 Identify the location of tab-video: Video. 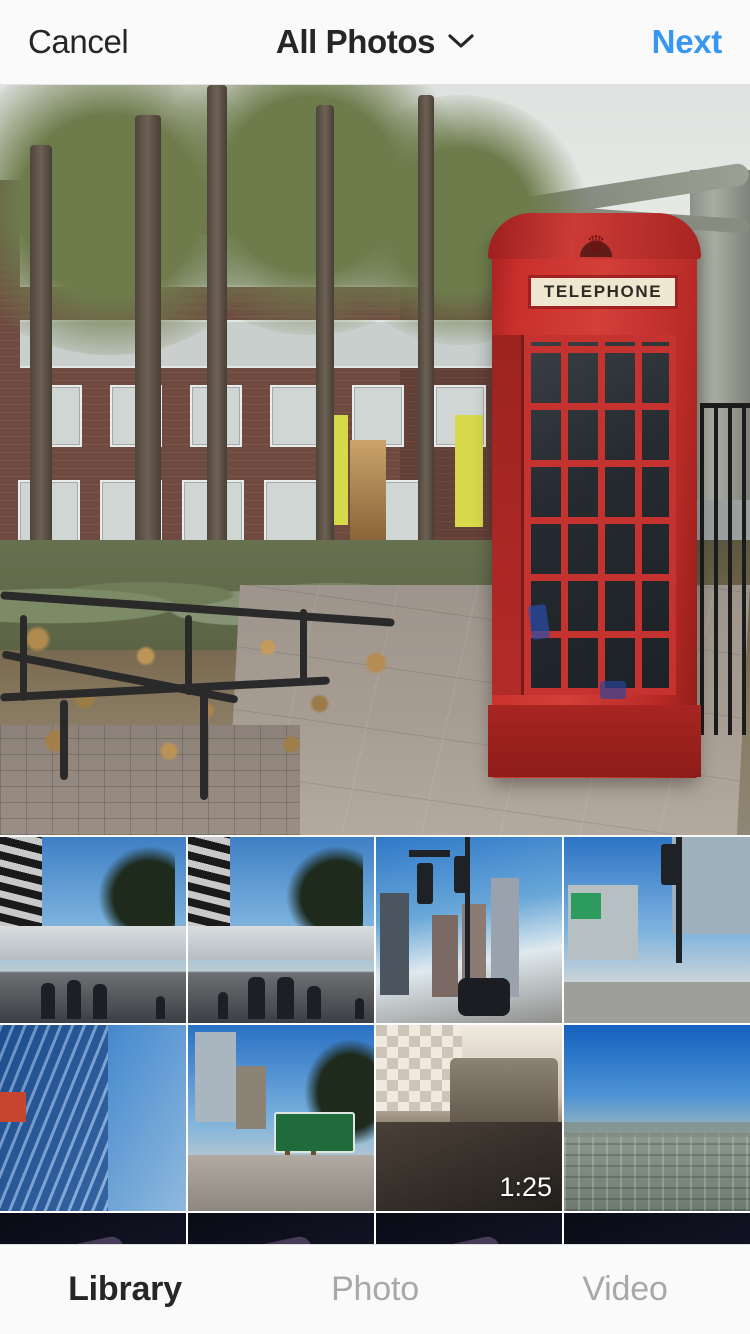
(625, 1289).